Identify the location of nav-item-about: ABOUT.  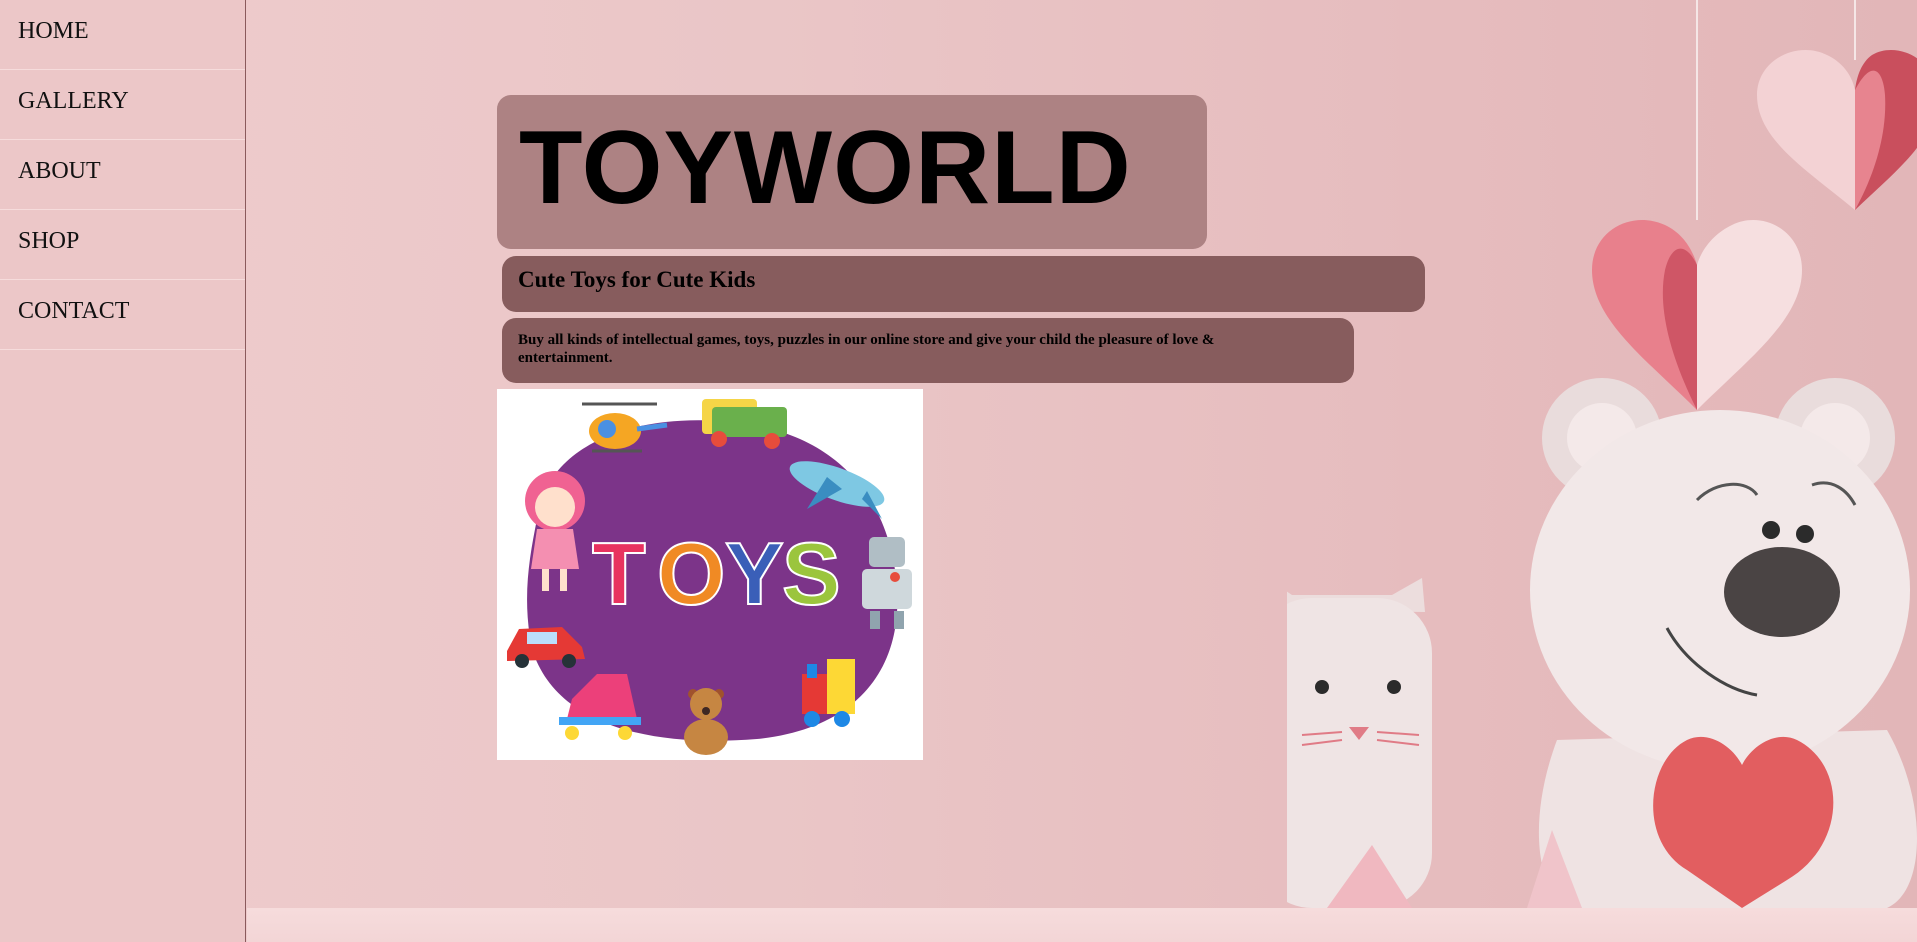
(122, 175).